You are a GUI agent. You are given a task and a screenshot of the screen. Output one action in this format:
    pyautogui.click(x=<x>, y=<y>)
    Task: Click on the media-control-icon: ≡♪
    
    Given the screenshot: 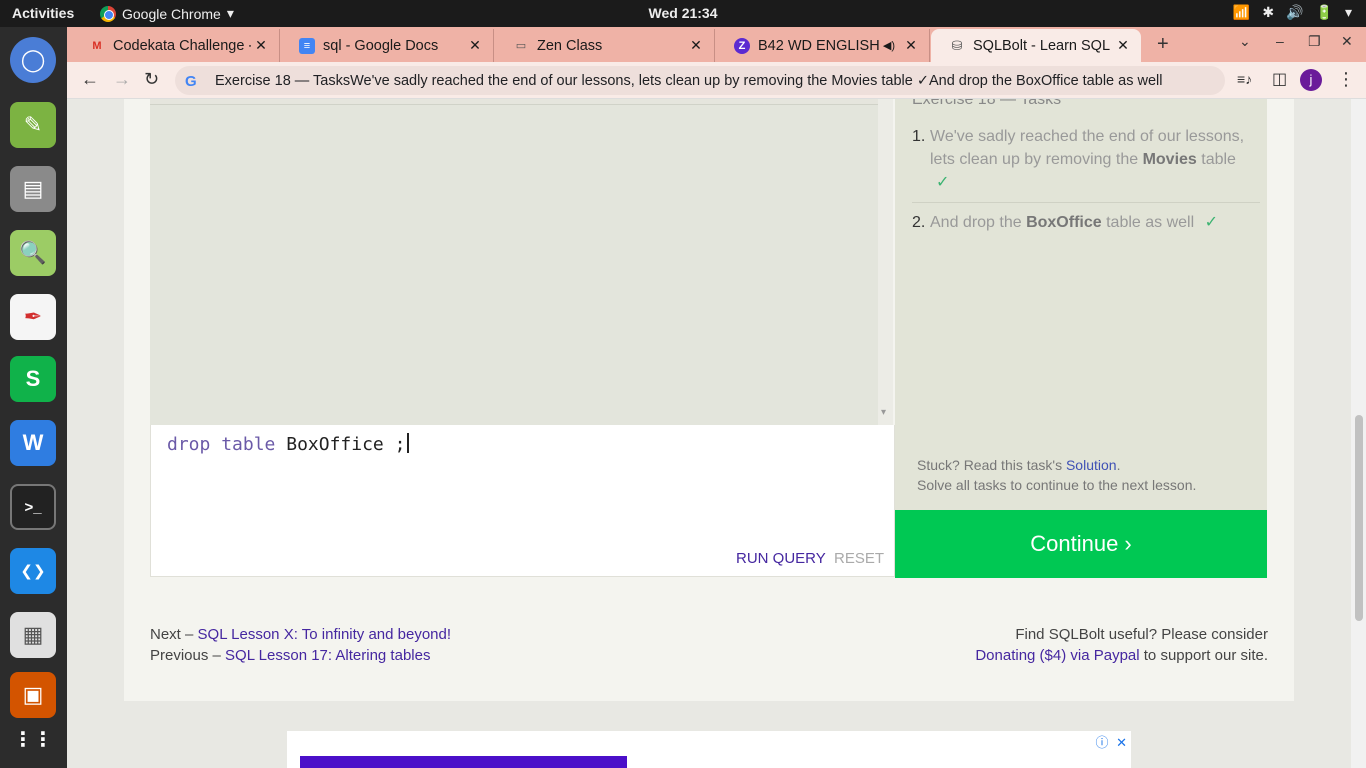 What is the action you would take?
    pyautogui.click(x=1244, y=79)
    